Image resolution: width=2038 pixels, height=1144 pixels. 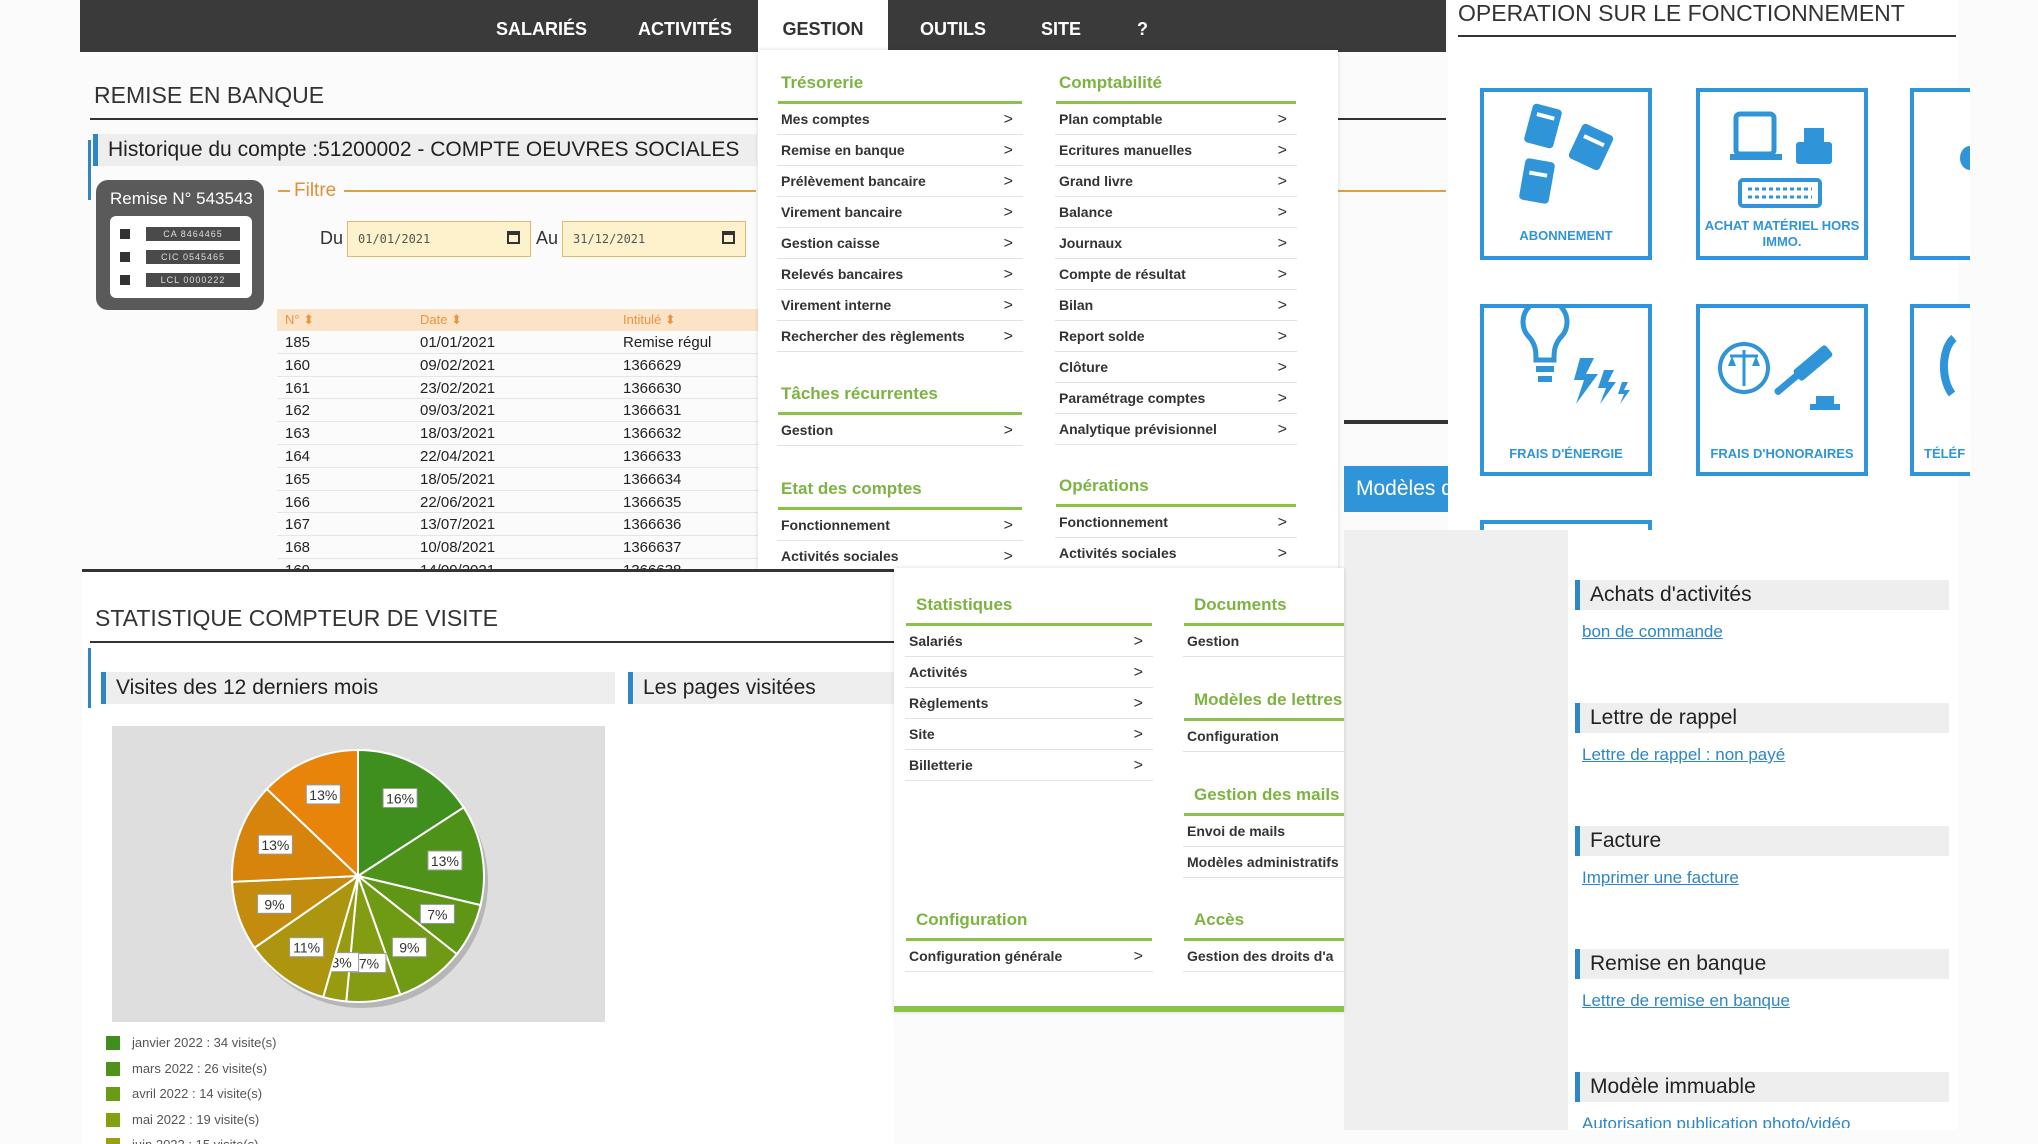 I want to click on document-section-title: Facture, so click(x=1762, y=841).